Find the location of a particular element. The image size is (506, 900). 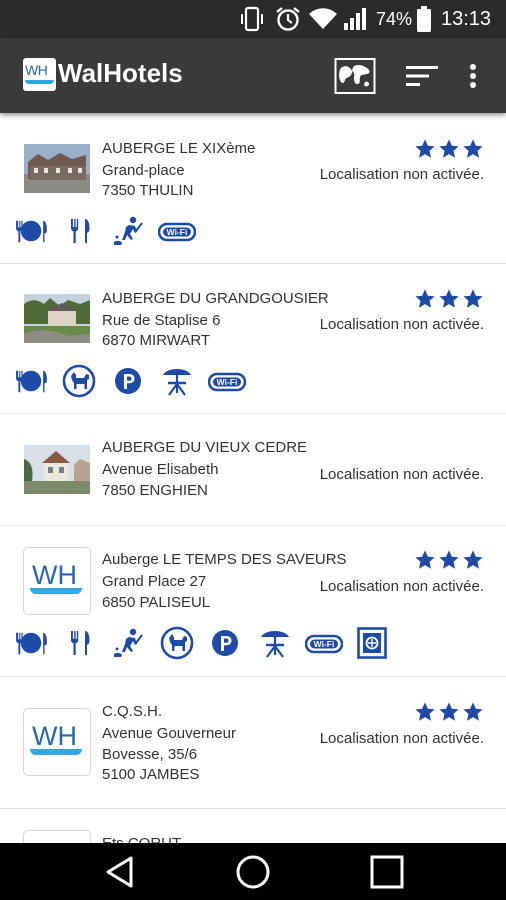

back-icon is located at coordinates (119, 871).